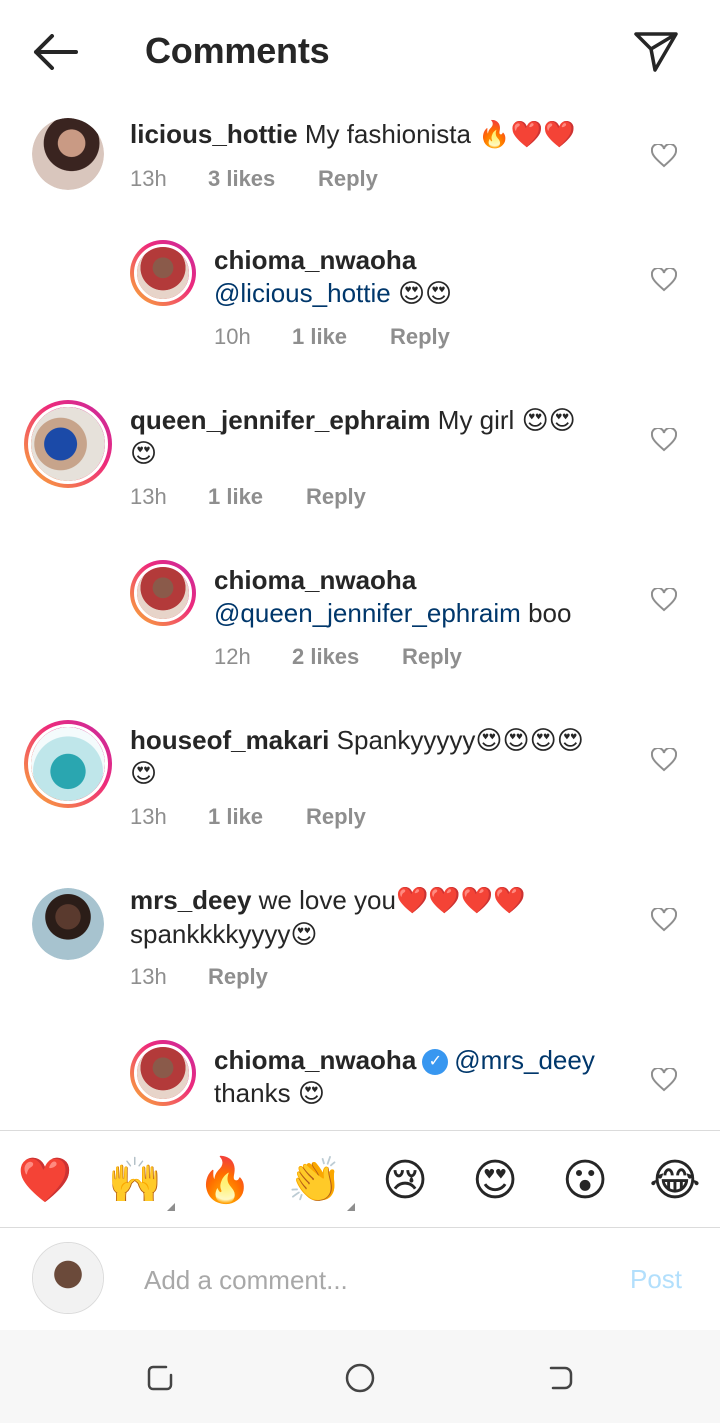  Describe the element at coordinates (347, 657) in the screenshot. I see `likes-count: 2 likes` at that location.